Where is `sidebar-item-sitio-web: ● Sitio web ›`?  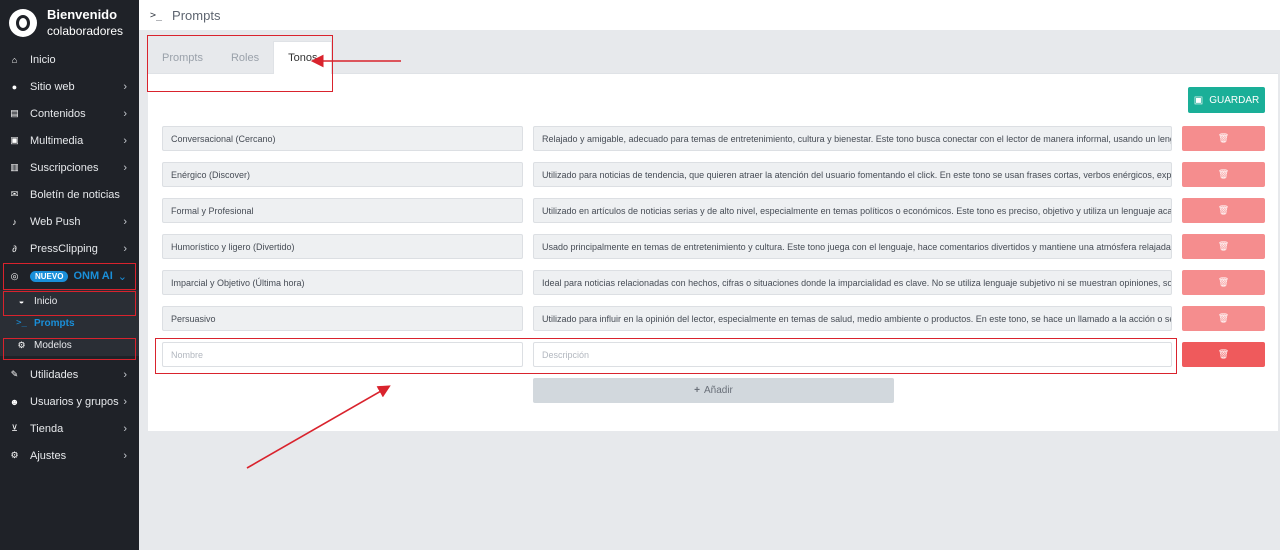 sidebar-item-sitio-web: ● Sitio web › is located at coordinates (69, 86).